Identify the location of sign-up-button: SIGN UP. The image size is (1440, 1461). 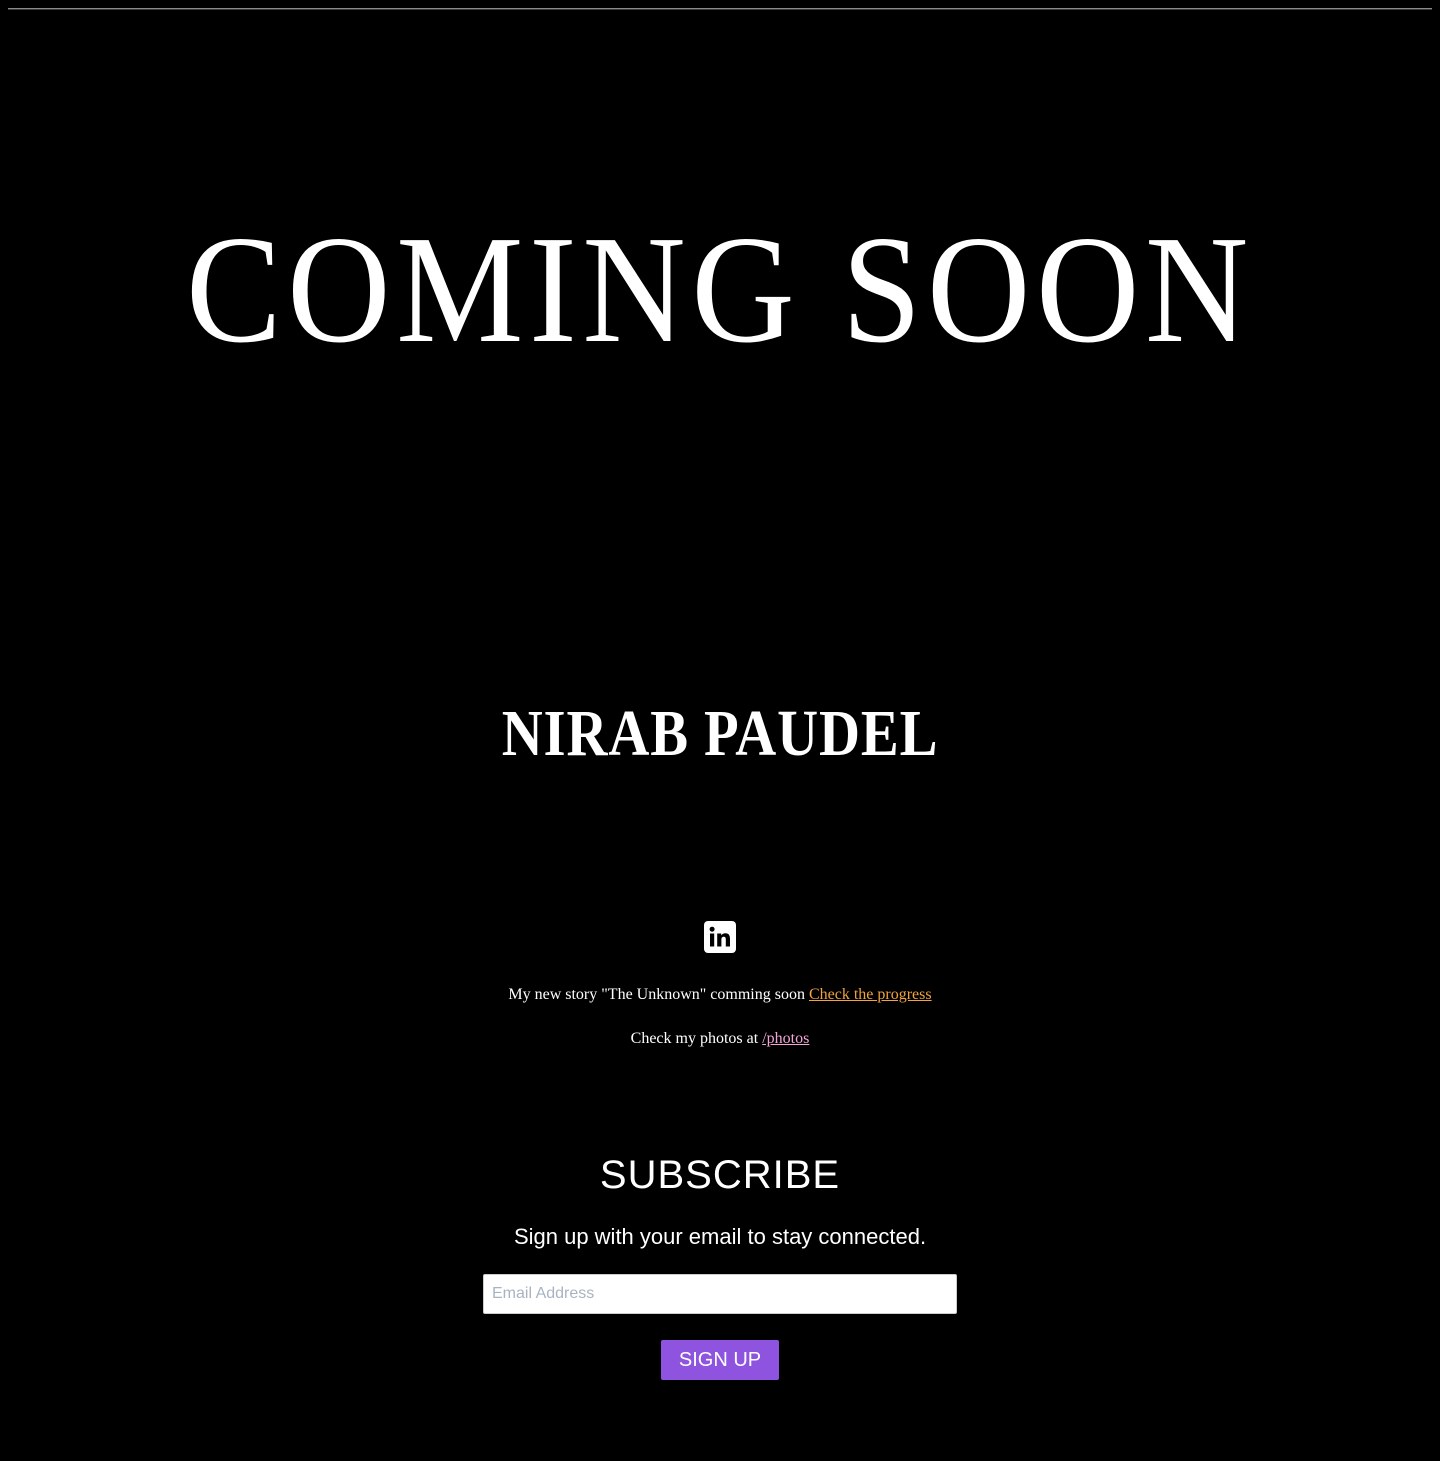
(720, 1360).